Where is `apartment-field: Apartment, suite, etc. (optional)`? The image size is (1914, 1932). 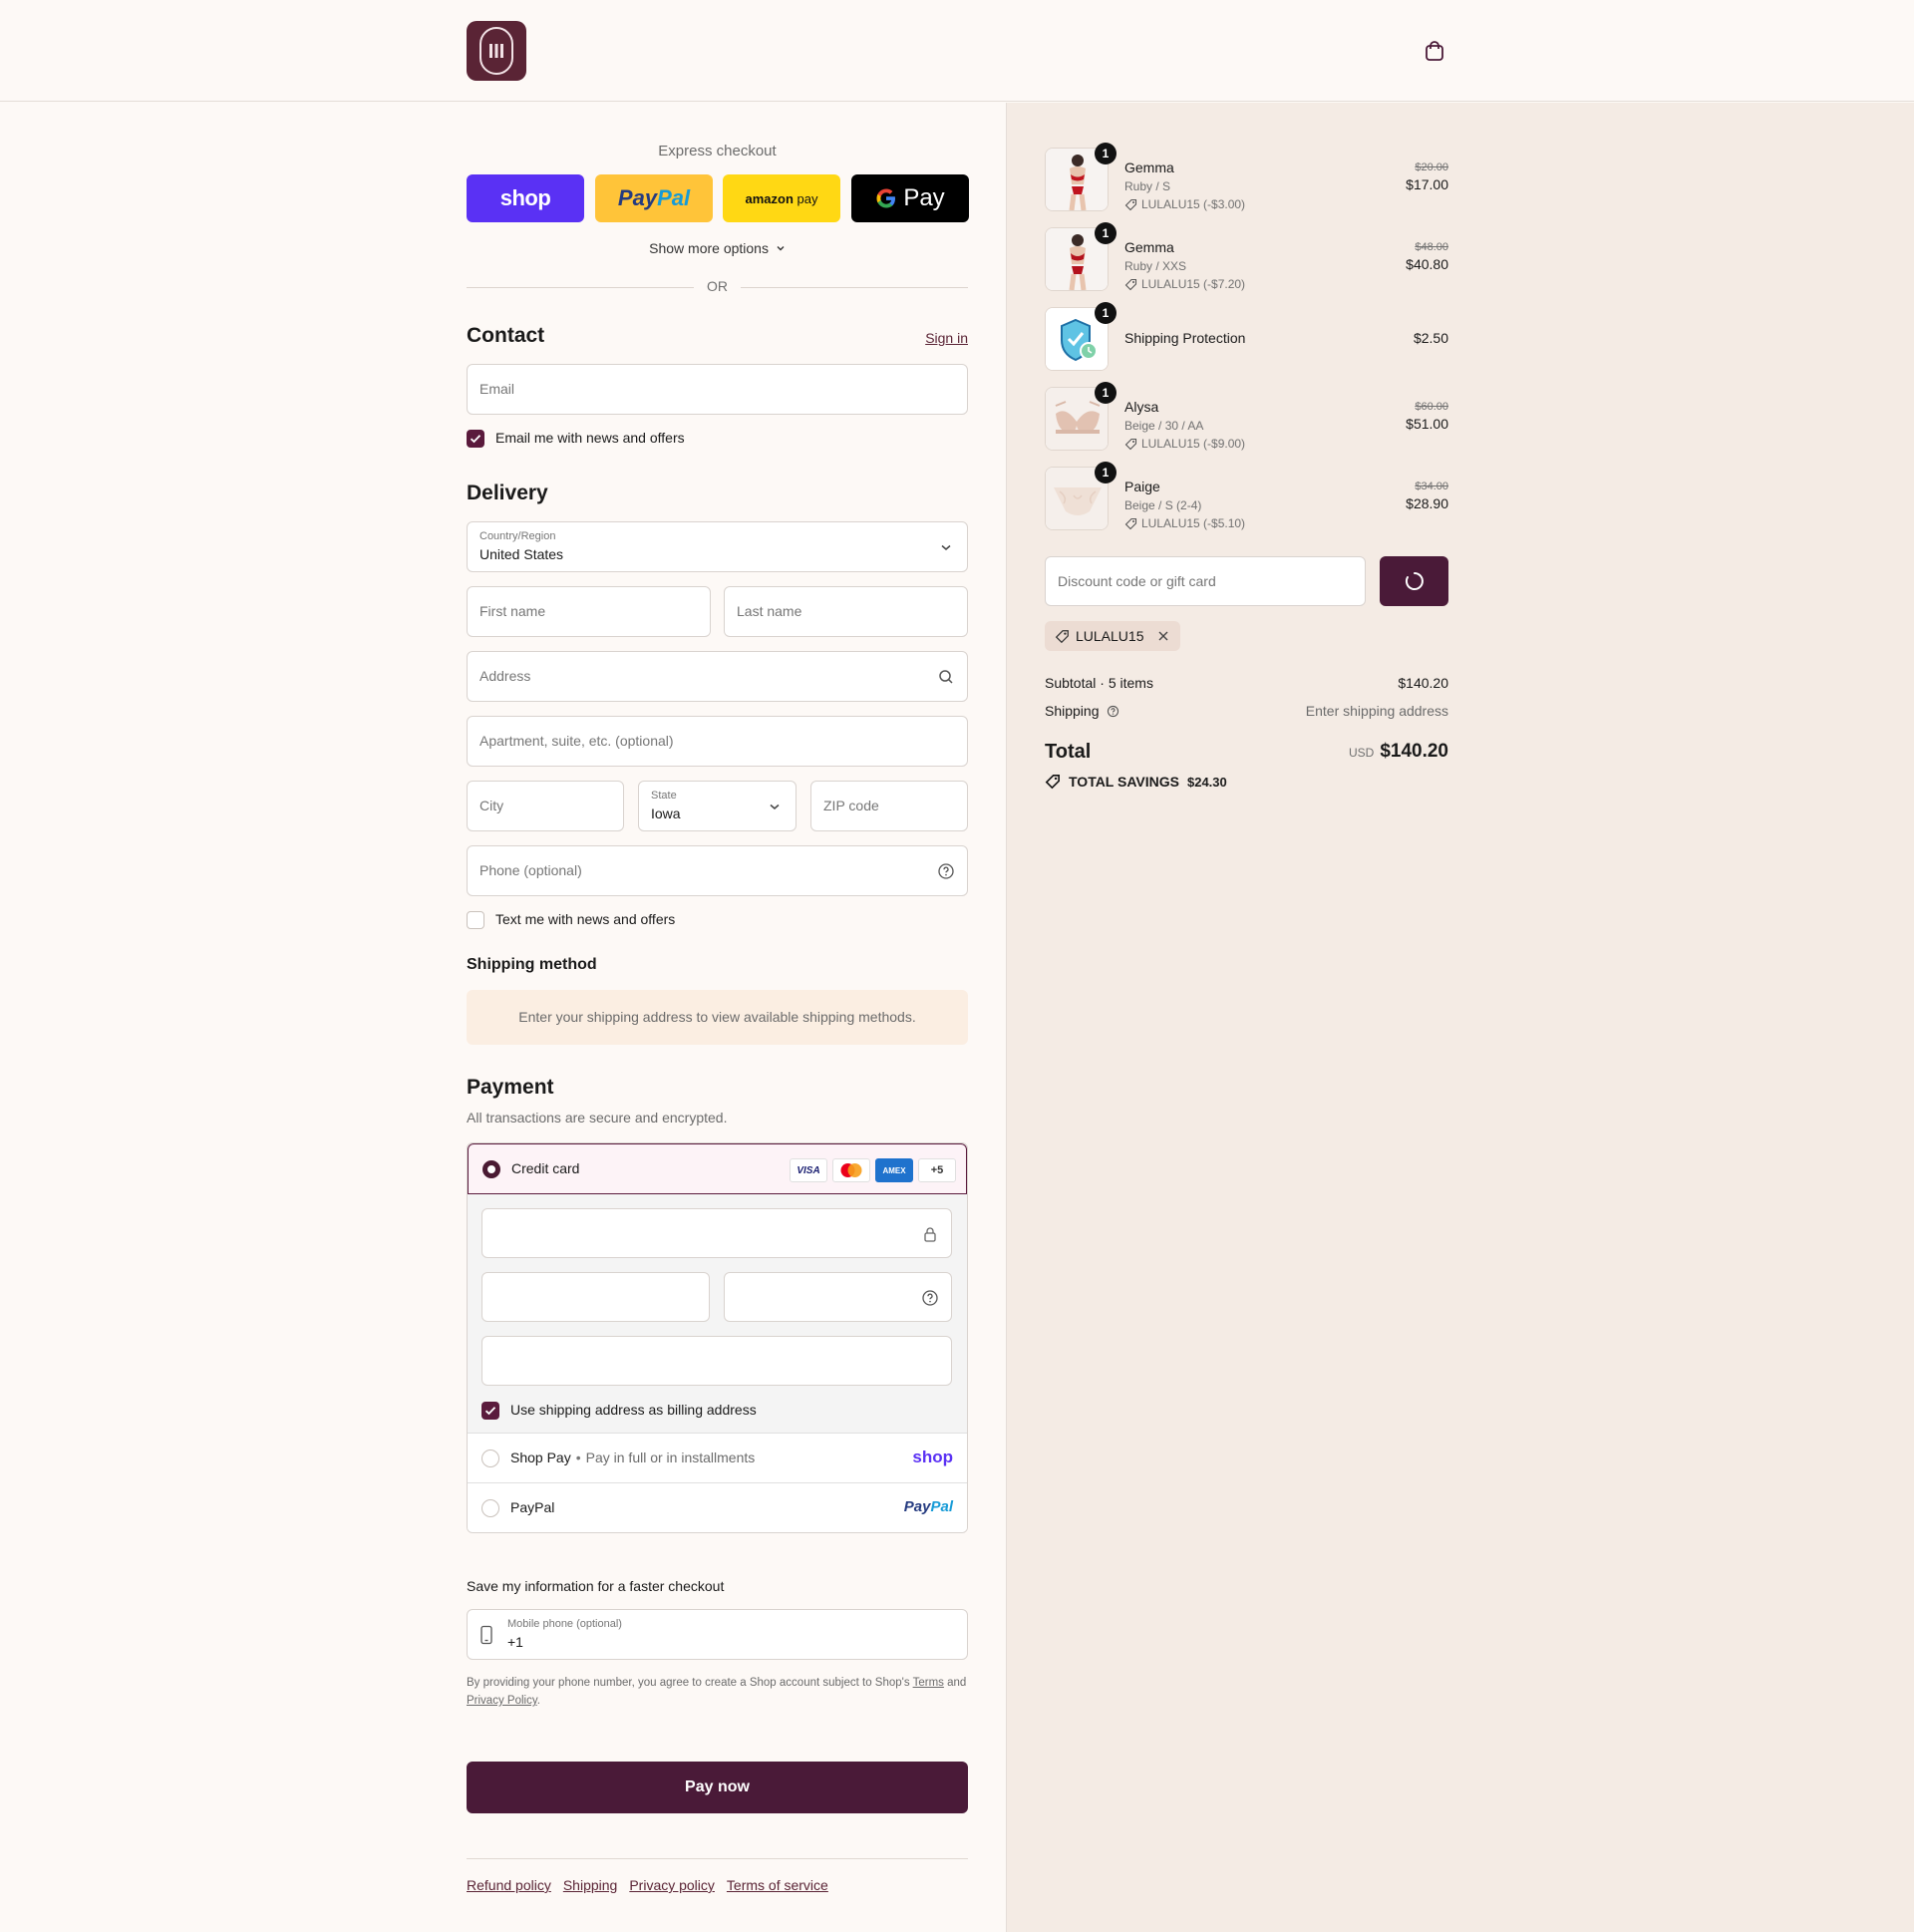
apartment-field: Apartment, suite, etc. (optional) is located at coordinates (717, 741).